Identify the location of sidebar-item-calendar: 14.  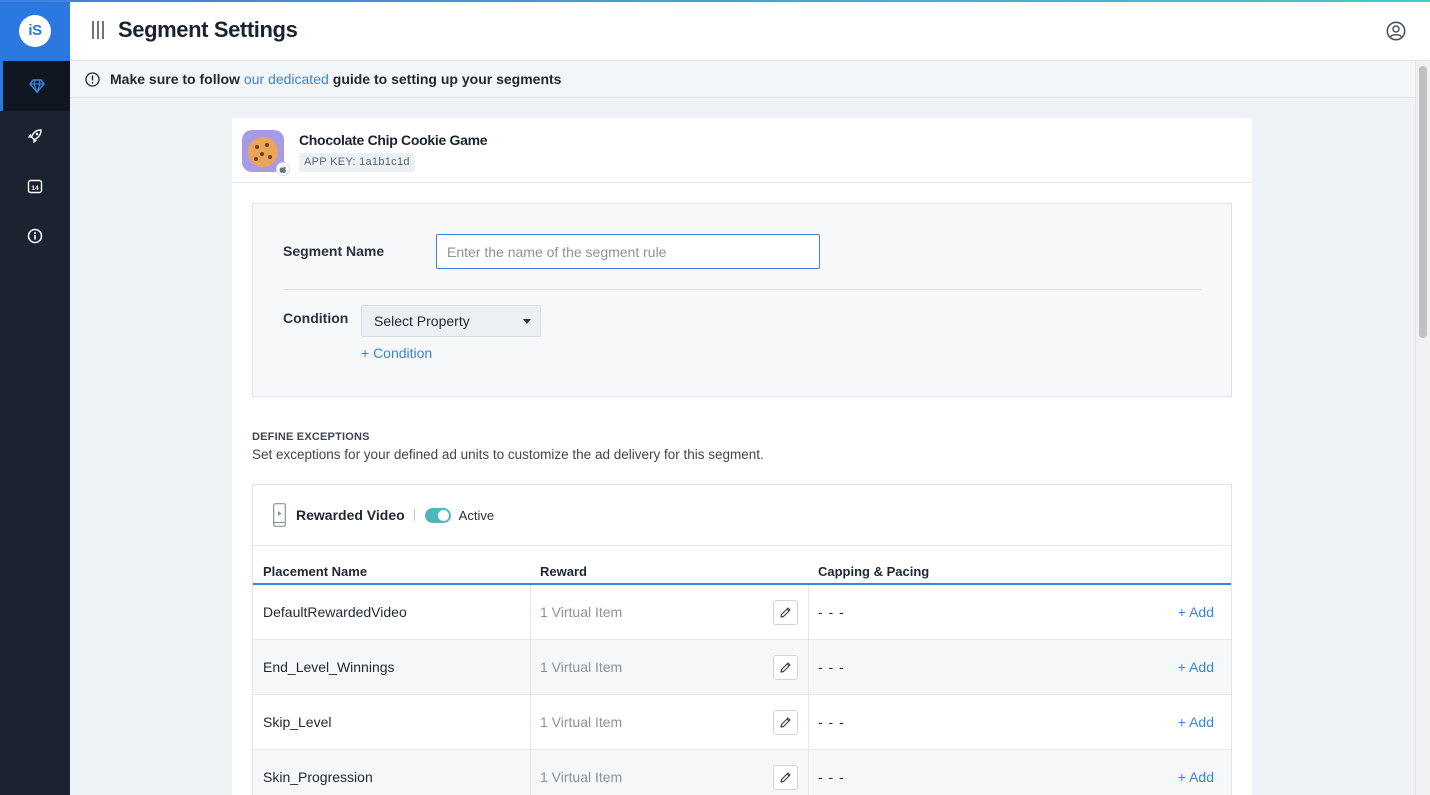
(35, 186).